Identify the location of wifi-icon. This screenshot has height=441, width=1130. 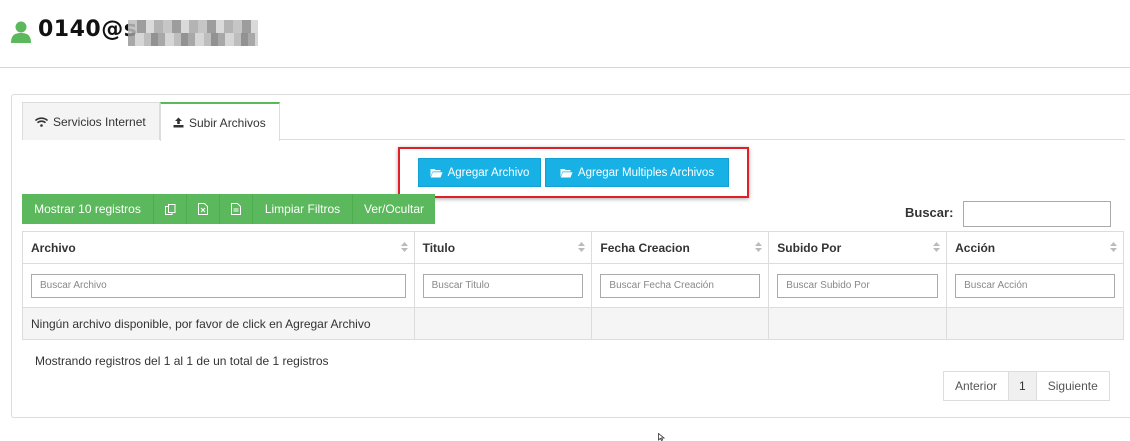
(41, 121).